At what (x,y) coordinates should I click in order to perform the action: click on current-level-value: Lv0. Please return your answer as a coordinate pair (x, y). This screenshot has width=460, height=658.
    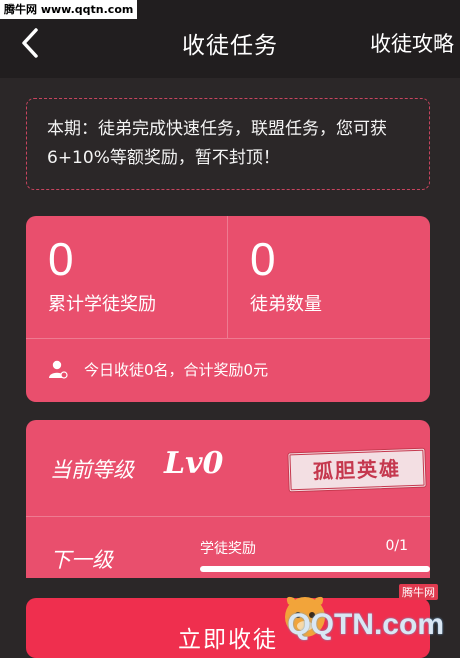
    Looking at the image, I should click on (194, 463).